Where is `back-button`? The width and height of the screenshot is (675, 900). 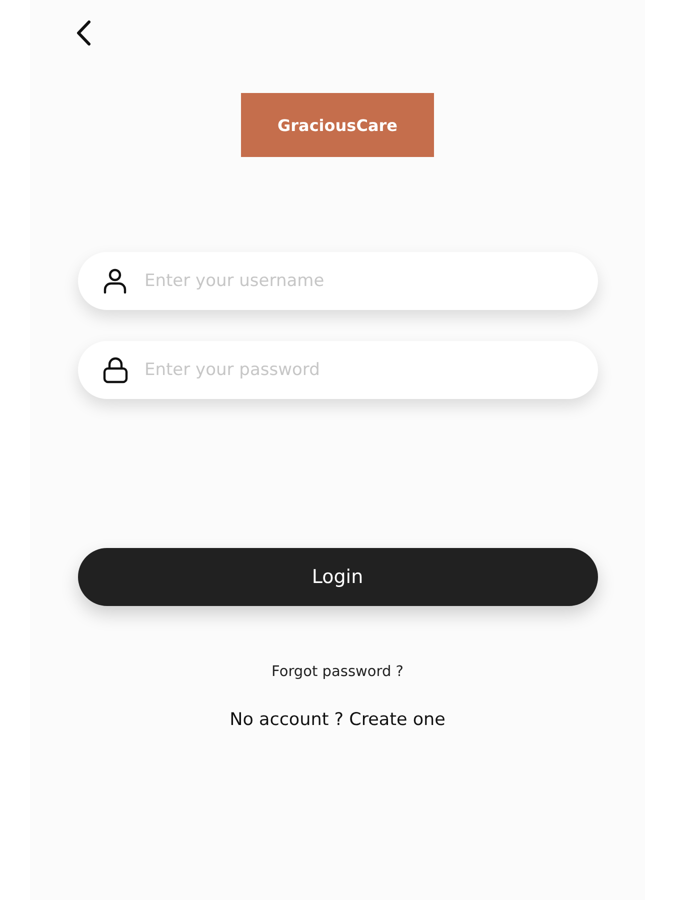 back-button is located at coordinates (83, 33).